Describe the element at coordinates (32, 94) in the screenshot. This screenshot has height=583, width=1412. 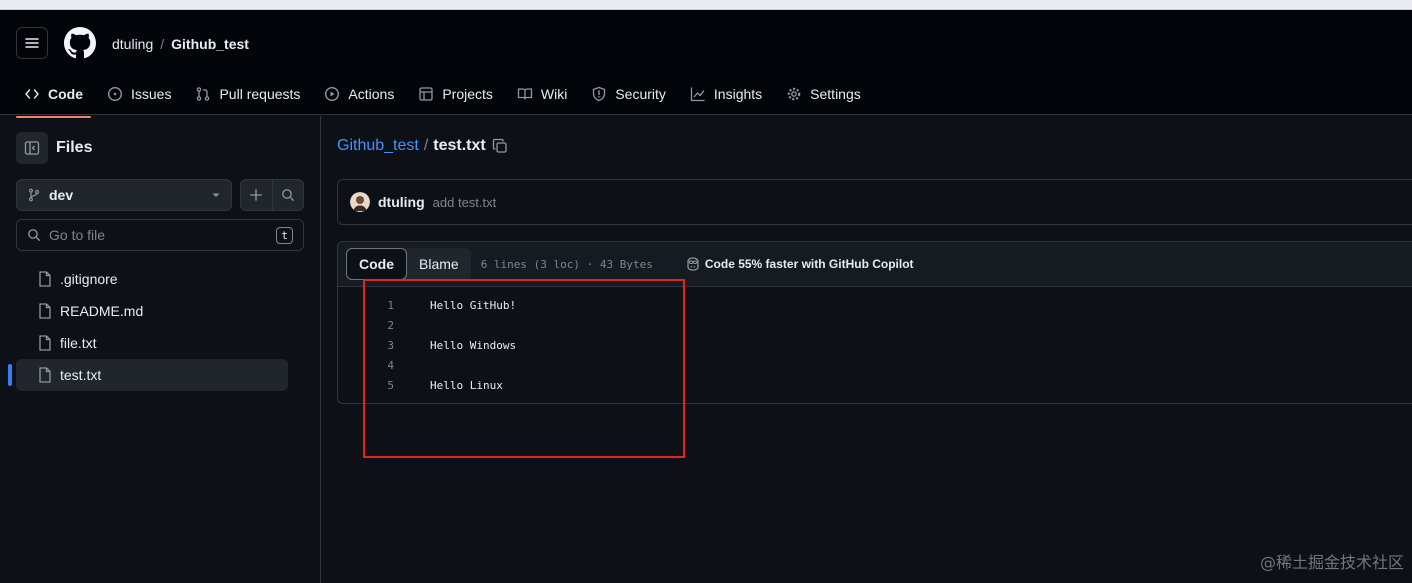
I see `code-icon` at that location.